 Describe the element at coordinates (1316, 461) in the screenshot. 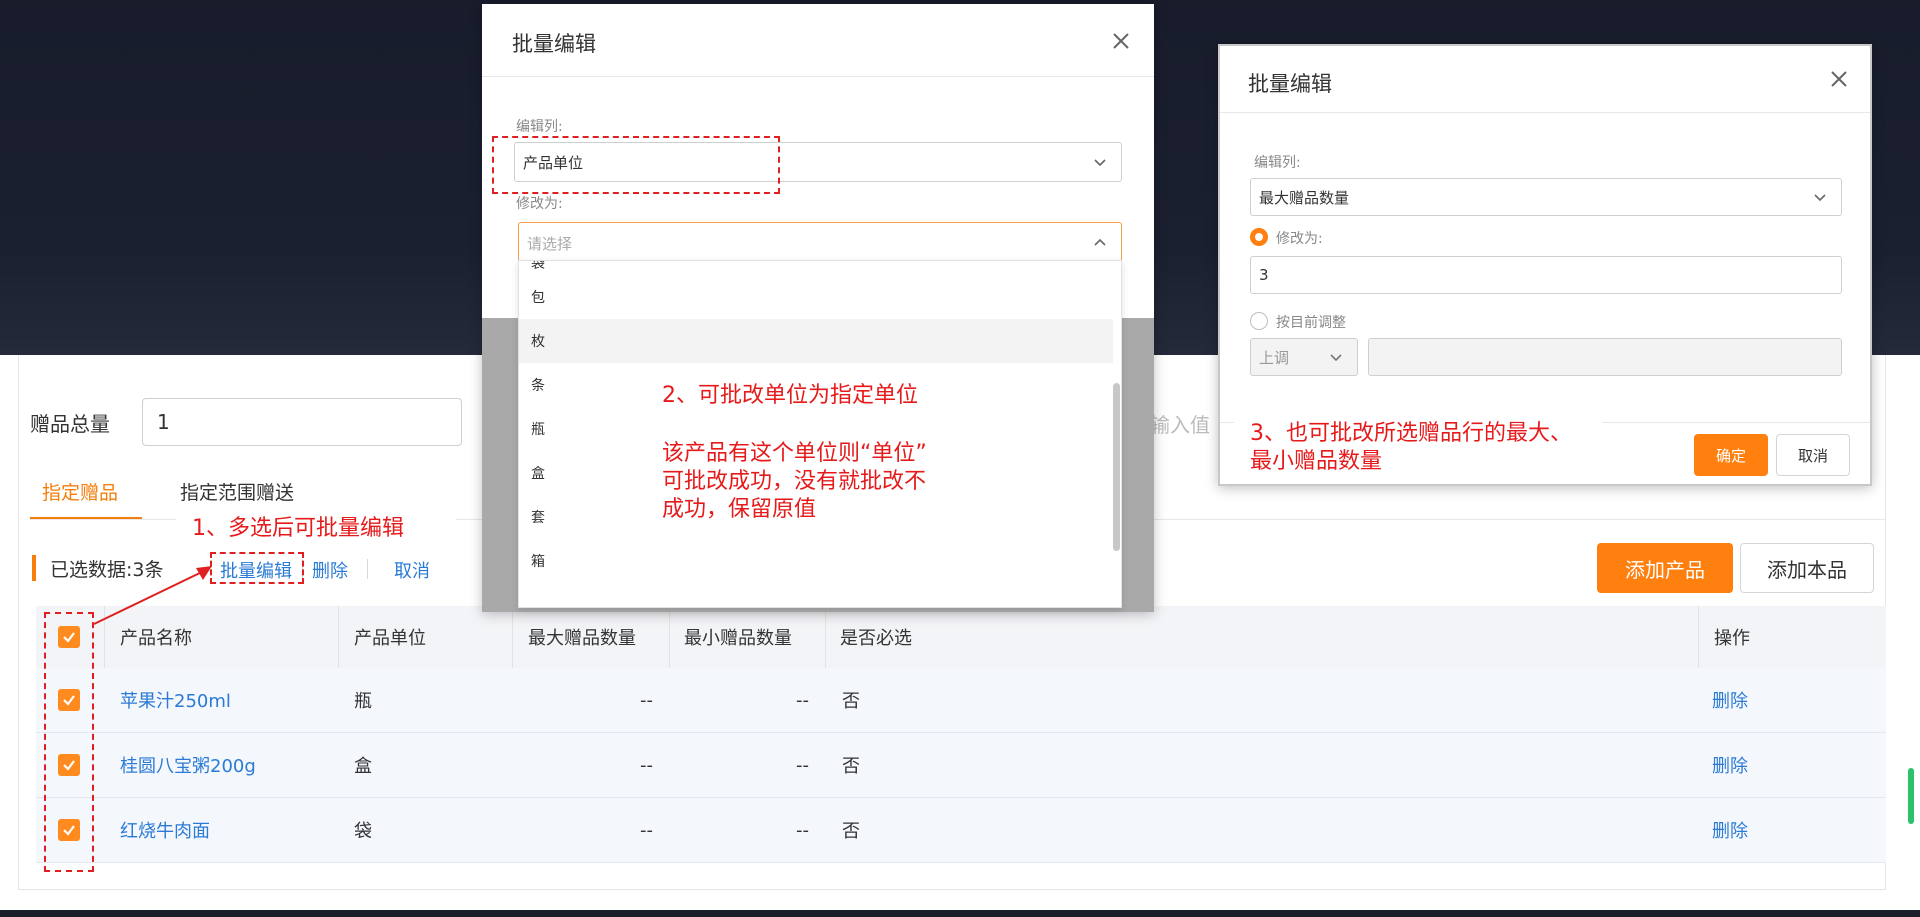

I see `annotation-3-line-2: 最小赠品数量` at that location.